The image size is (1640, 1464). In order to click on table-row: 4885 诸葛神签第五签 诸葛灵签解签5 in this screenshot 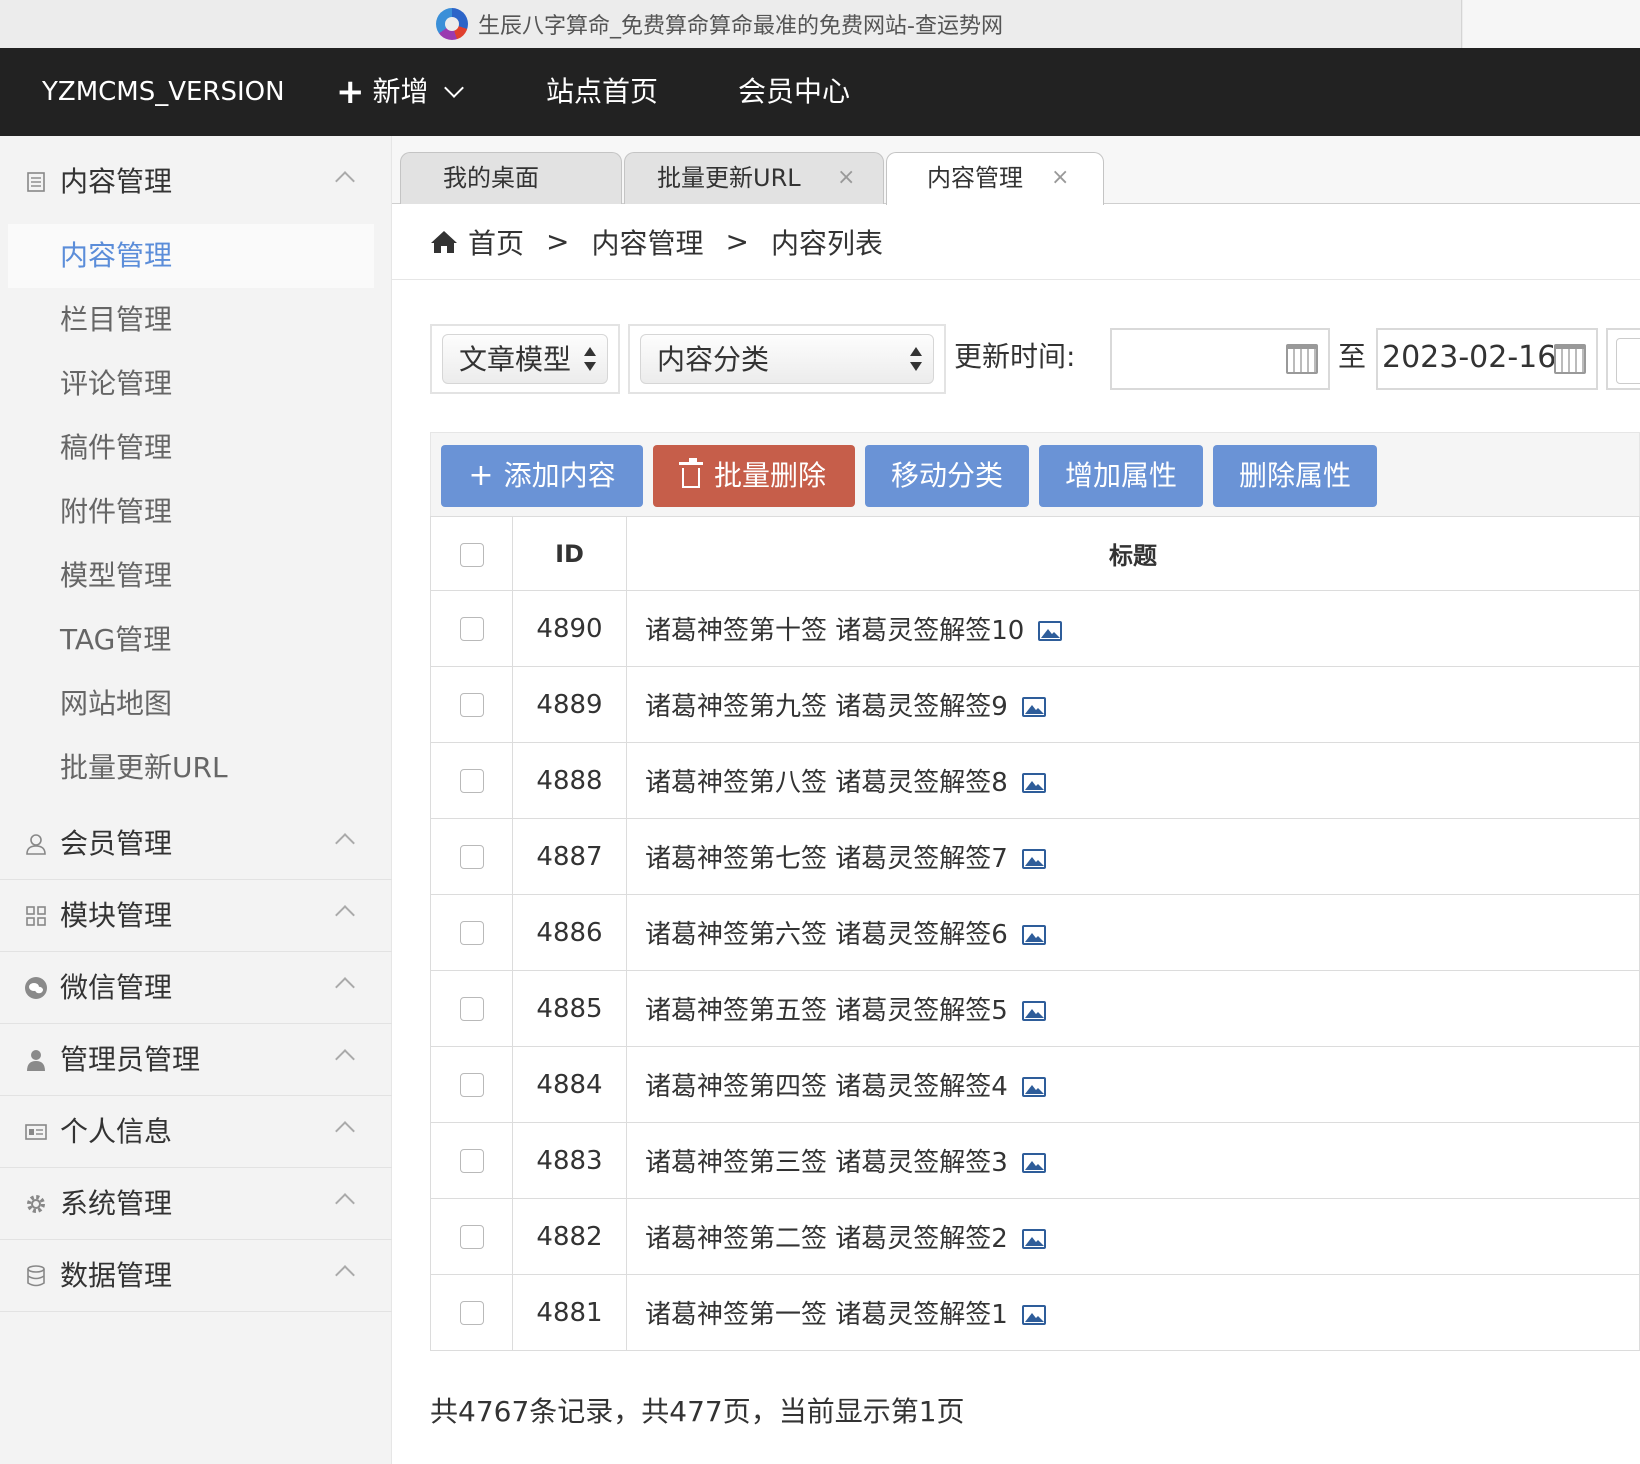, I will do `click(1035, 1008)`.